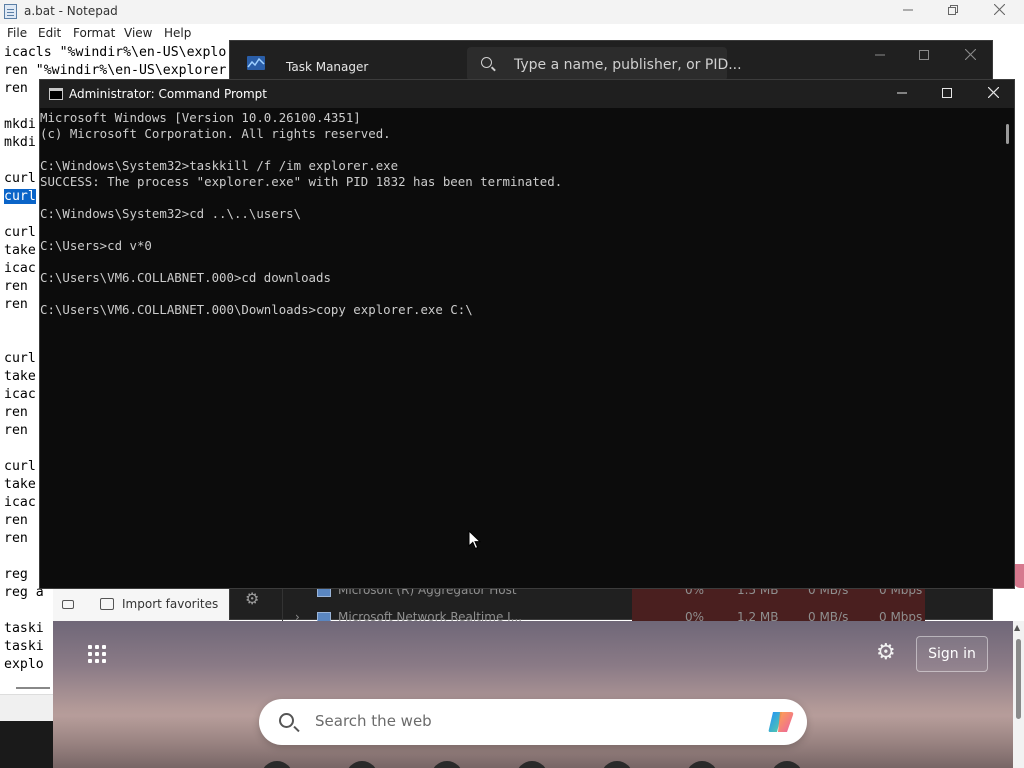 This screenshot has height=768, width=1024. What do you see at coordinates (252, 598) in the screenshot?
I see `settings-gear-icon: ⚙` at bounding box center [252, 598].